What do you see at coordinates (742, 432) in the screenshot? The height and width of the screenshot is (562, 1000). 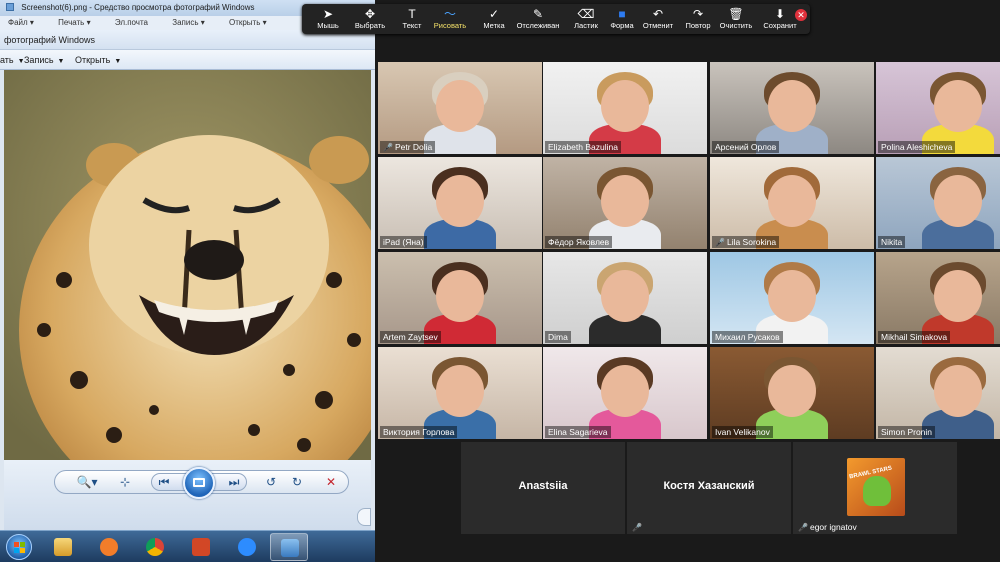 I see `participant-name-label: Ivan Velikanov` at bounding box center [742, 432].